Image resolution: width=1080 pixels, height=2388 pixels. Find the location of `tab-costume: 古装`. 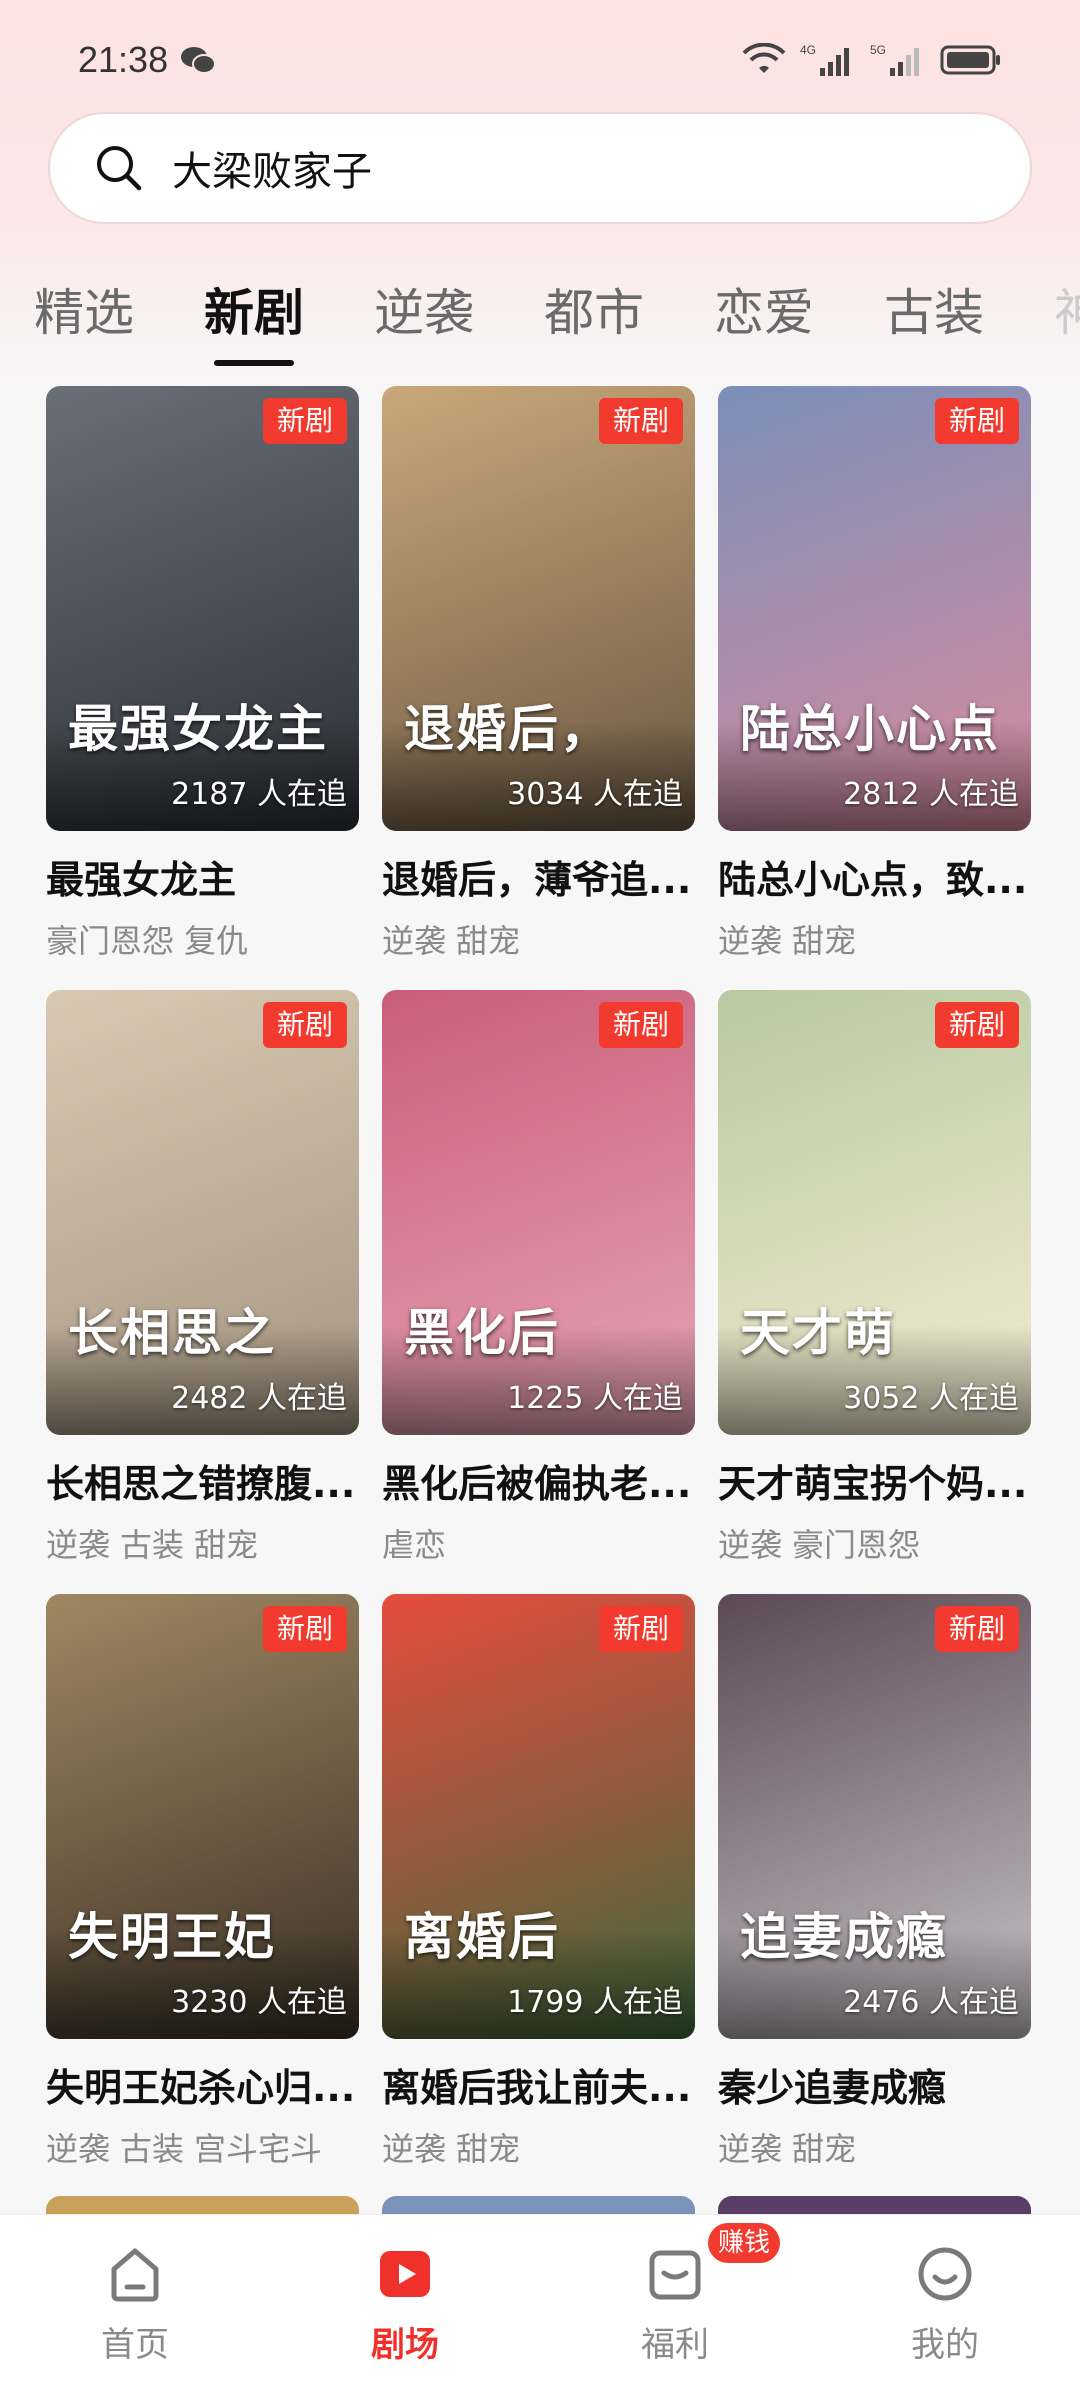

tab-costume: 古装 is located at coordinates (969, 313).